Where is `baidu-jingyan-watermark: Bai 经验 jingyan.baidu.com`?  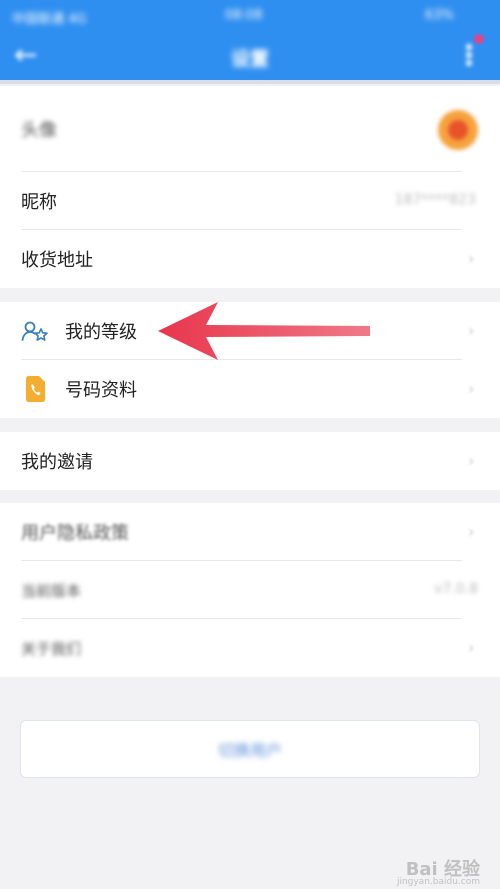
baidu-jingyan-watermark: Bai 经验 jingyan.baidu.com is located at coordinates (438, 871).